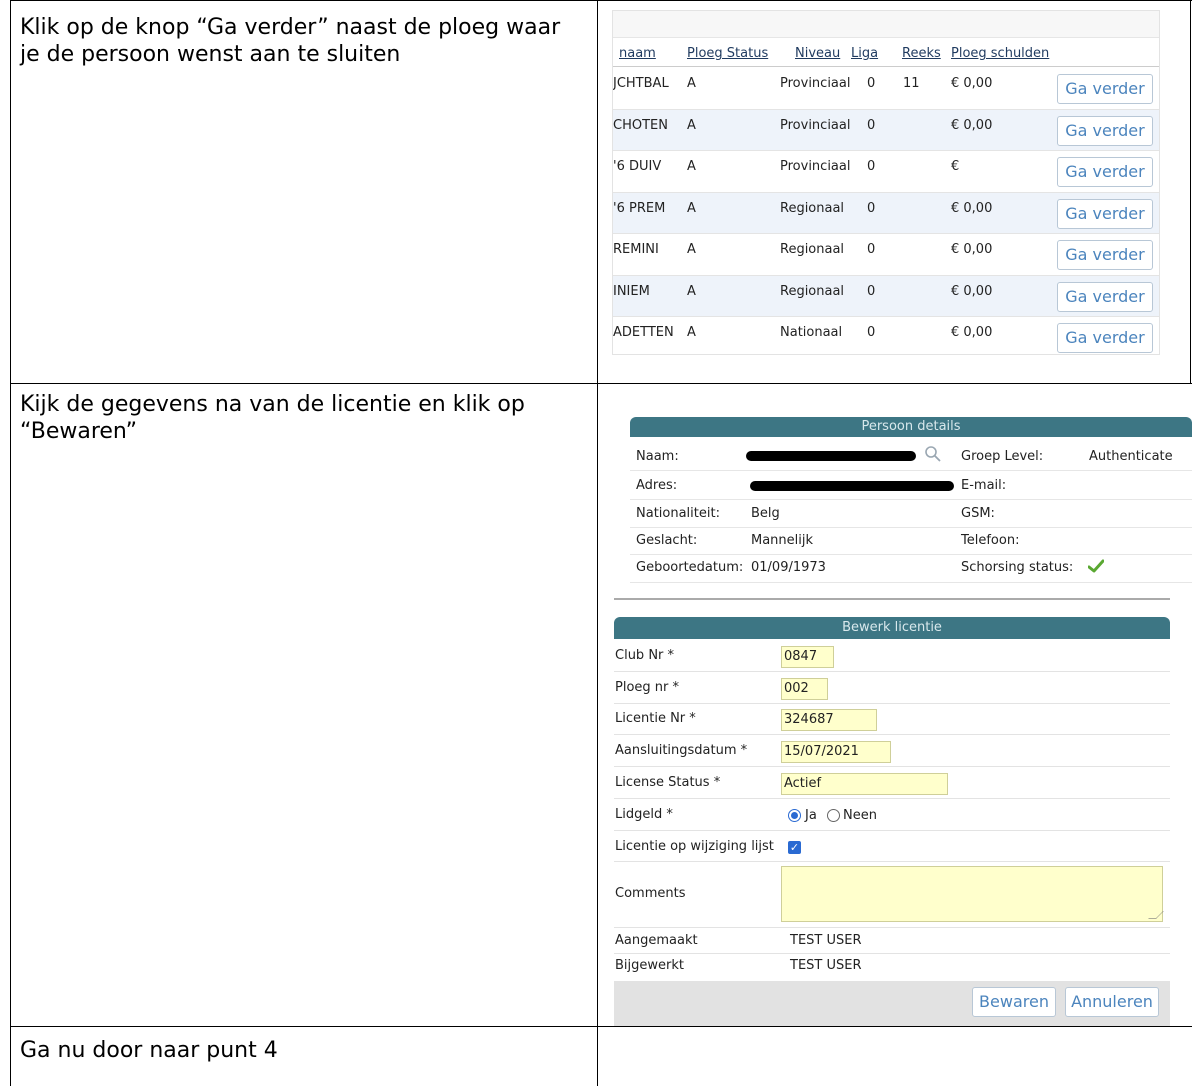  I want to click on geslacht-value: Mannelijk, so click(782, 540).